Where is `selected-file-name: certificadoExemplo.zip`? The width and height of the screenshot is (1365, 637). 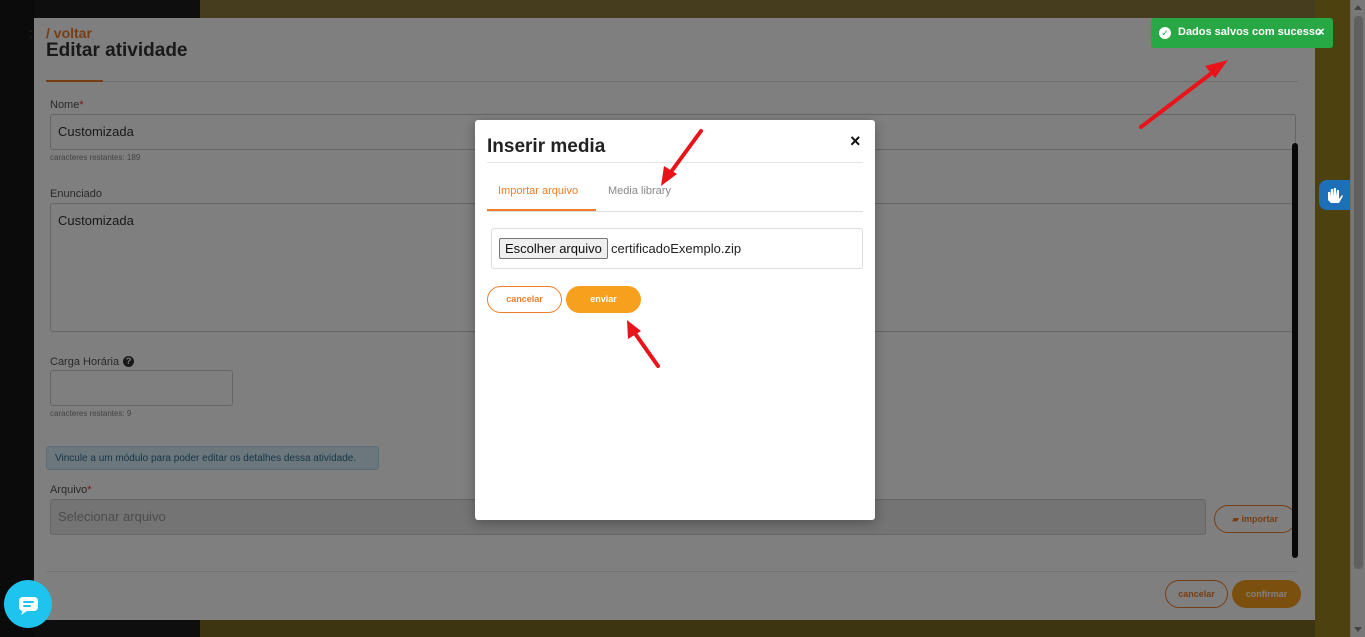
selected-file-name: certificadoExemplo.zip is located at coordinates (676, 248).